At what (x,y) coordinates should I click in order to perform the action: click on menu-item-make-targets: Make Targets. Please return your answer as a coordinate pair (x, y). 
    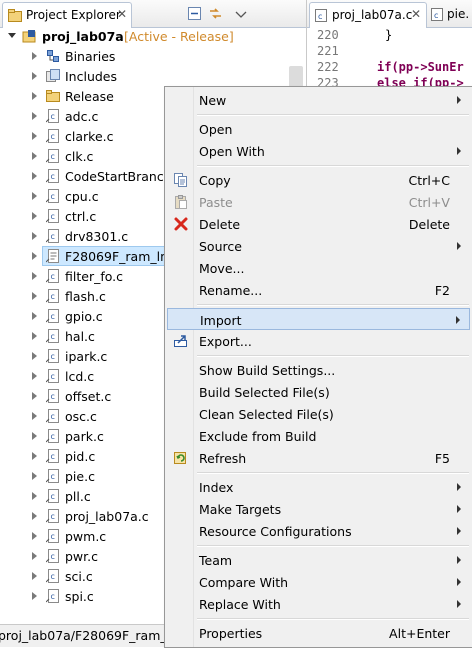
    Looking at the image, I should click on (318, 509).